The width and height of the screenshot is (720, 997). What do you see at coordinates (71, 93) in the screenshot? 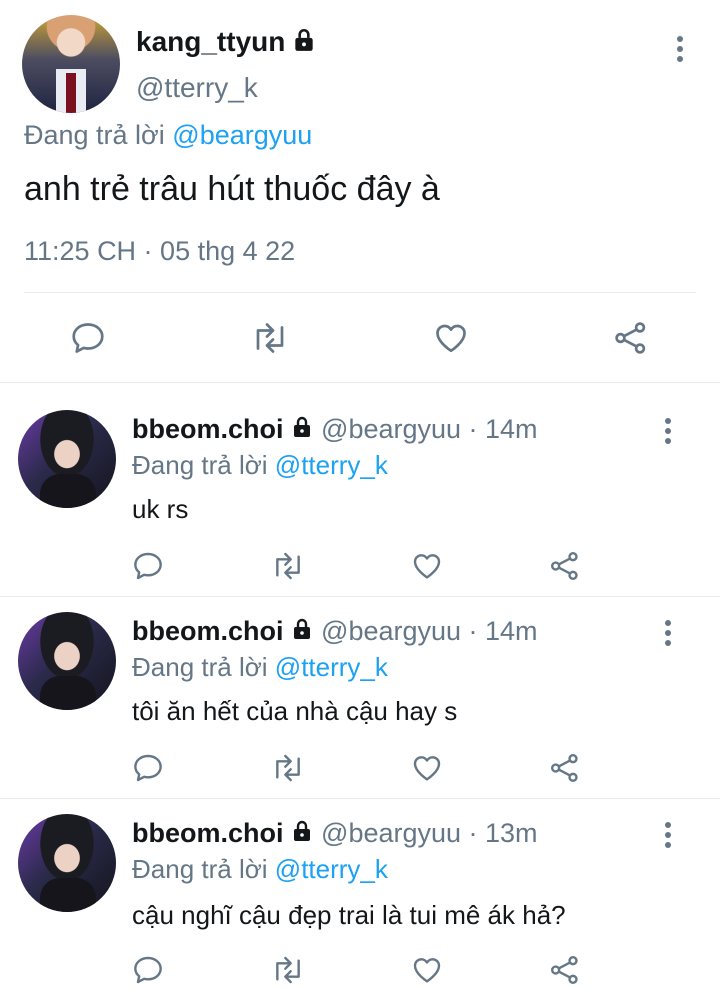
I see `avatar-tie` at bounding box center [71, 93].